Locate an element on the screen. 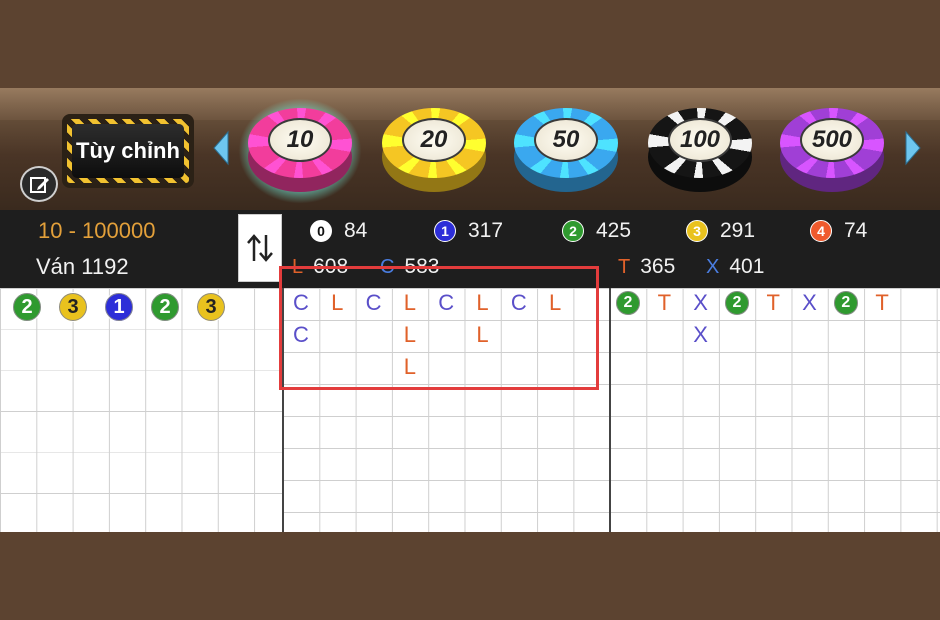 The height and width of the screenshot is (620, 940). stat-count: 74 is located at coordinates (856, 230).